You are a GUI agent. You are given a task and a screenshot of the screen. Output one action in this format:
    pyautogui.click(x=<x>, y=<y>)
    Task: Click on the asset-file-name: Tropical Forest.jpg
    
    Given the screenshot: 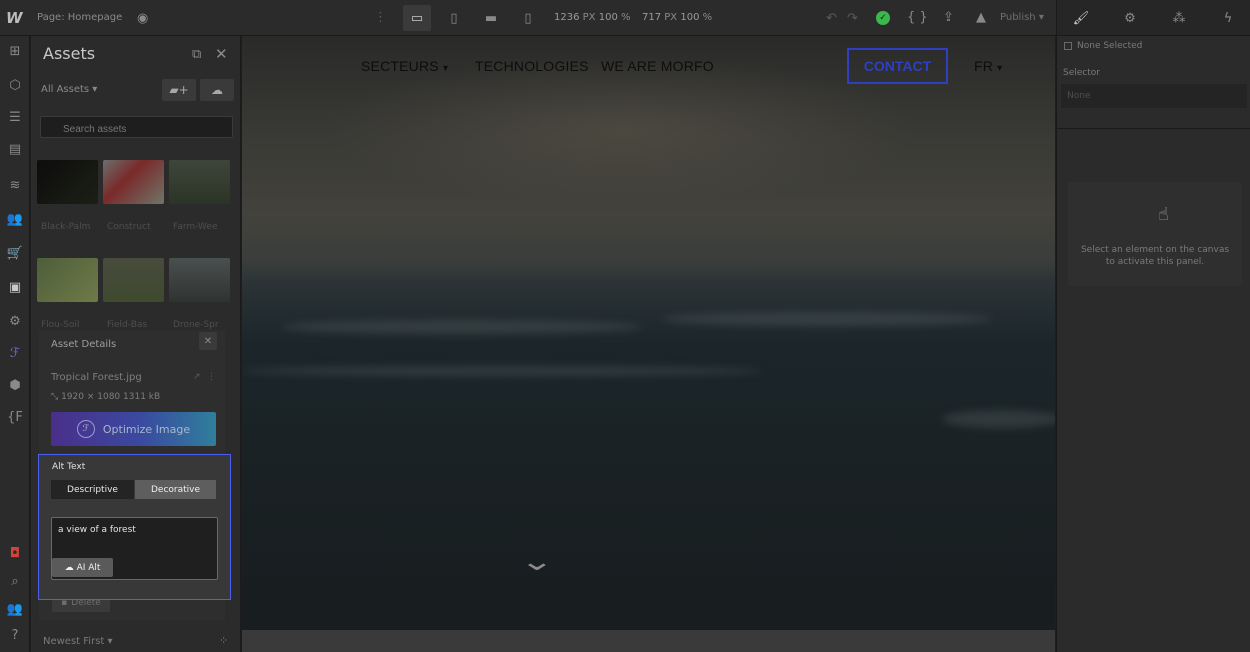 What is the action you would take?
    pyautogui.click(x=96, y=377)
    